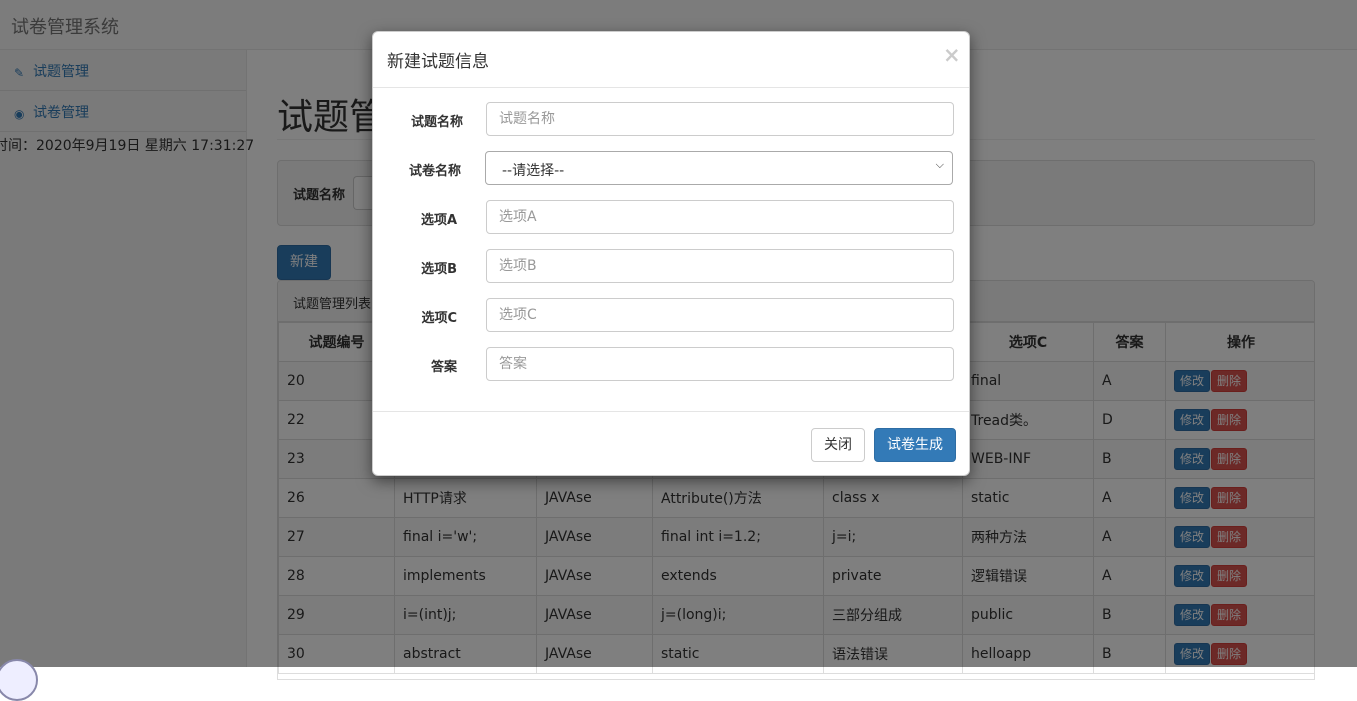 This screenshot has width=1357, height=701. What do you see at coordinates (939, 164) in the screenshot?
I see `chevron-down-icon: ⌵` at bounding box center [939, 164].